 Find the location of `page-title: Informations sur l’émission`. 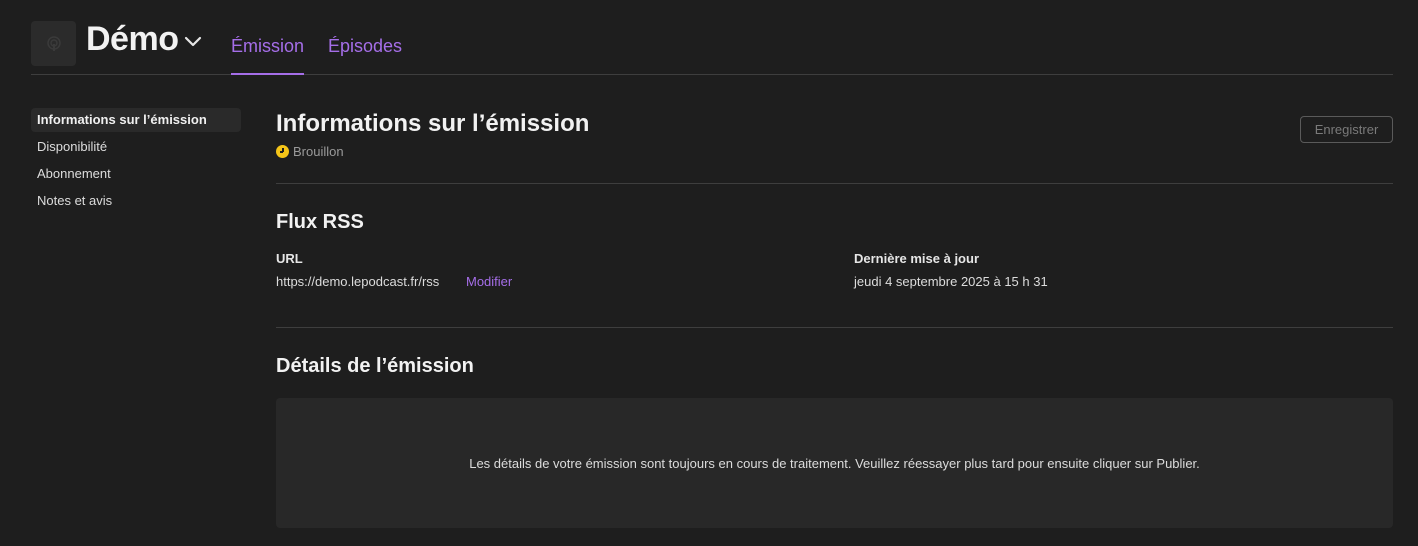

page-title: Informations sur l’émission is located at coordinates (433, 123).